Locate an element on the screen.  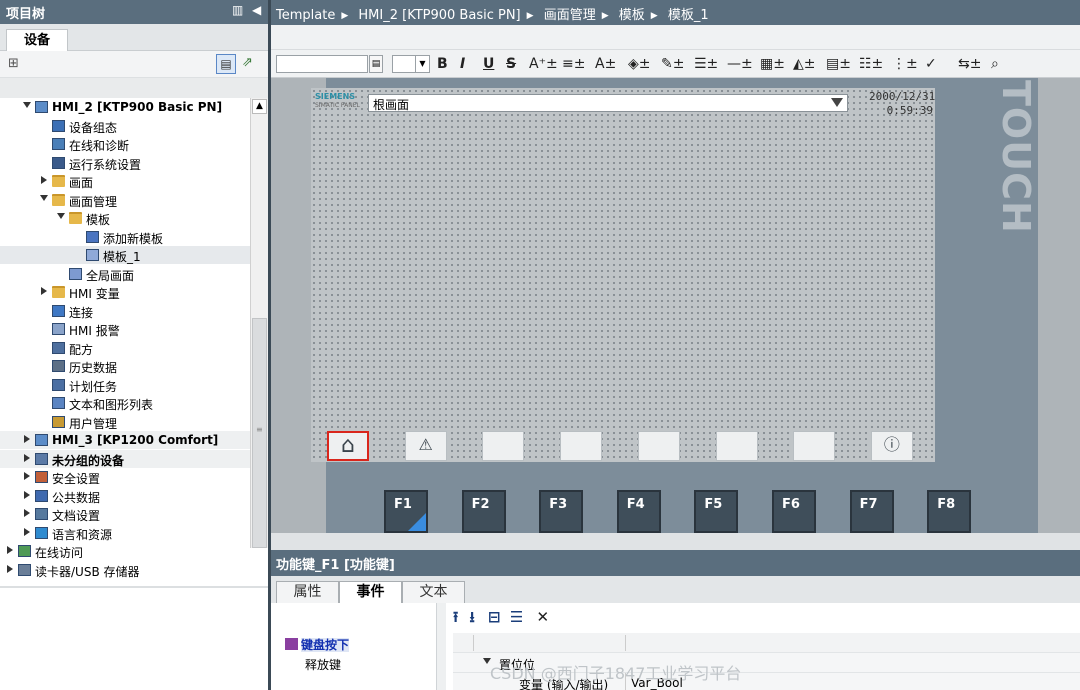
arrange-icon: ☷± is located at coordinates (871, 64).